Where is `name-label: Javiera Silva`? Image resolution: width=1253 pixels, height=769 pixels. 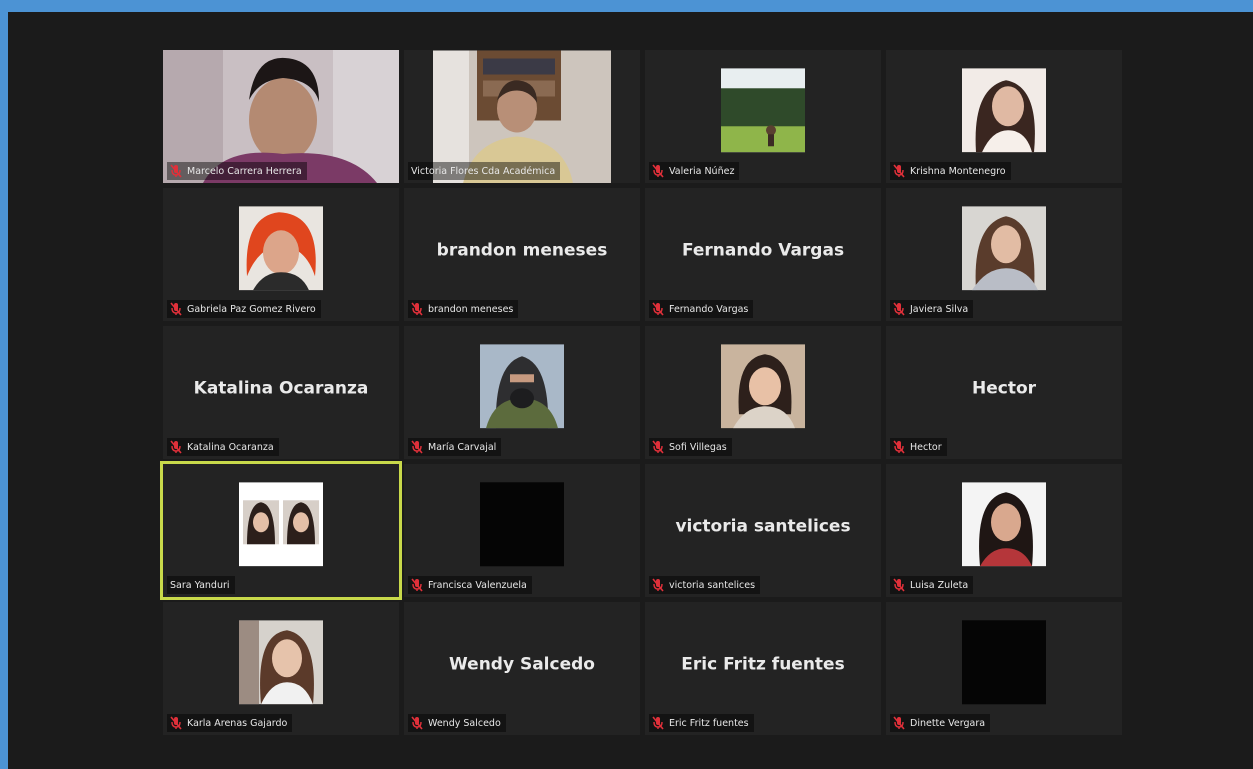 name-label: Javiera Silva is located at coordinates (932, 309).